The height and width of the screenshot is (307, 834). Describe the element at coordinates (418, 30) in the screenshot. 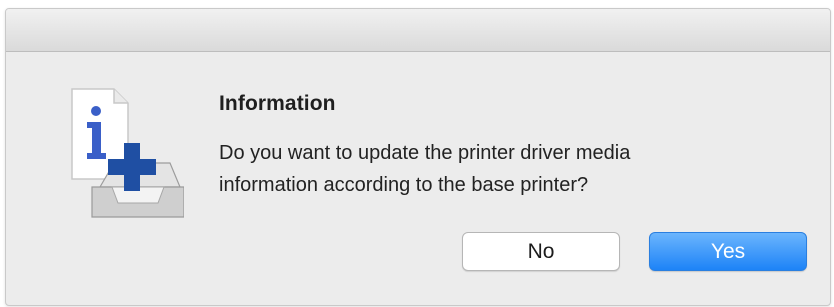

I see `dialog-titlebar` at that location.